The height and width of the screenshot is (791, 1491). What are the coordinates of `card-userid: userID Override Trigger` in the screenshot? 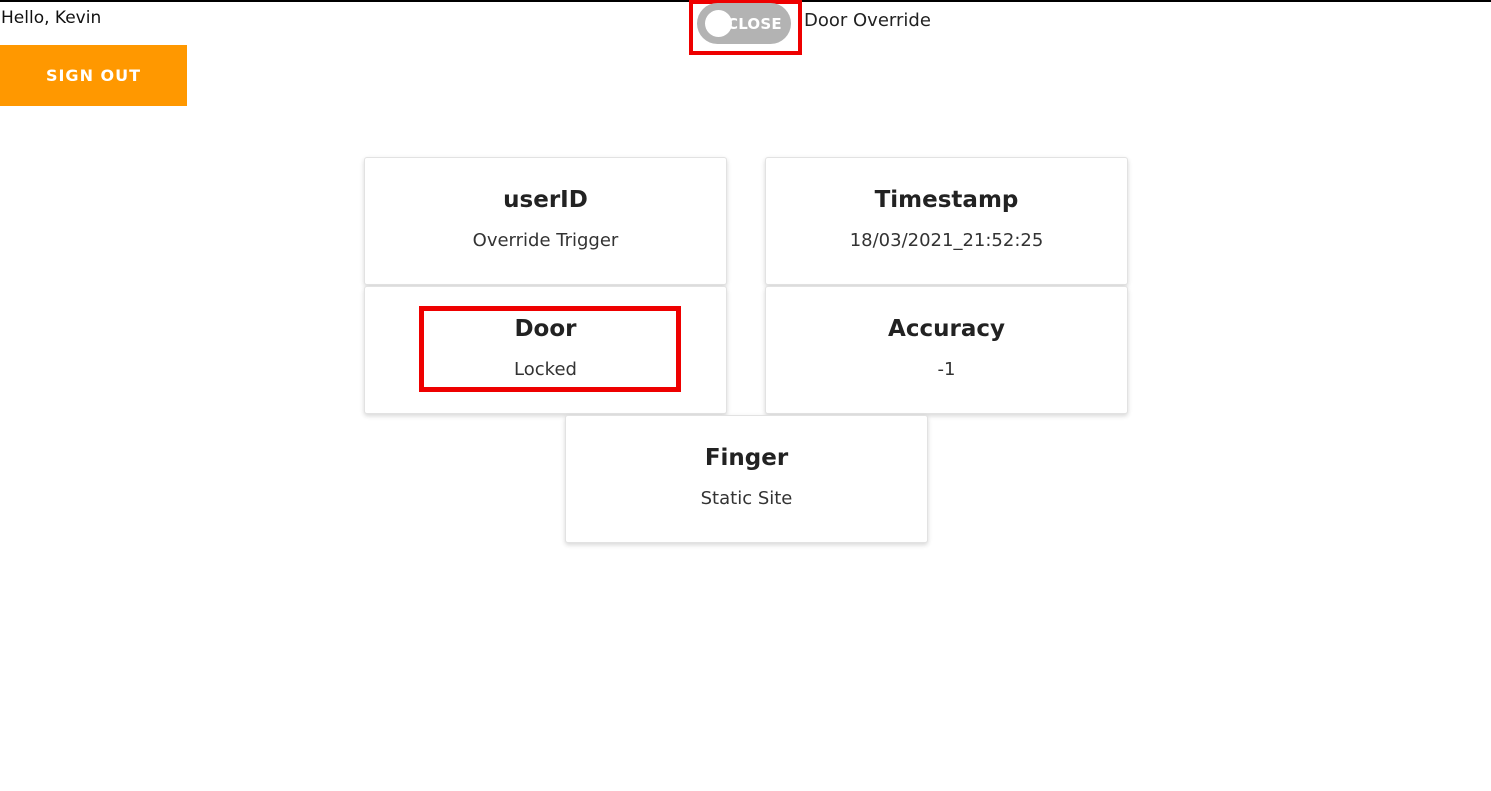 It's located at (545, 221).